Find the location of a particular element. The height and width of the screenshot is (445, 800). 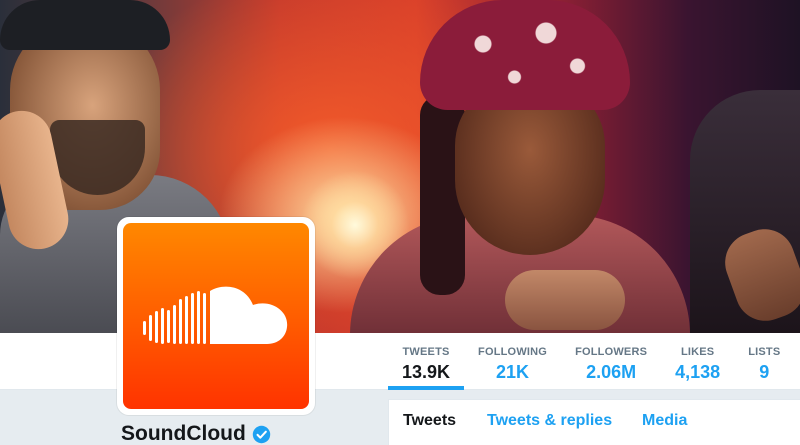

profile-avatar is located at coordinates (216, 316).